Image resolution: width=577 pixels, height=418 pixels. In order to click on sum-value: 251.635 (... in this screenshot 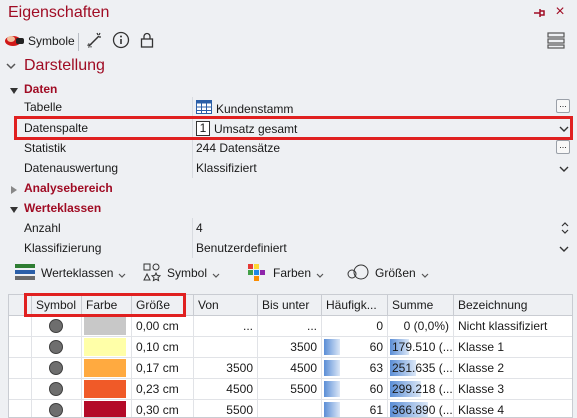, I will do `click(422, 368)`.